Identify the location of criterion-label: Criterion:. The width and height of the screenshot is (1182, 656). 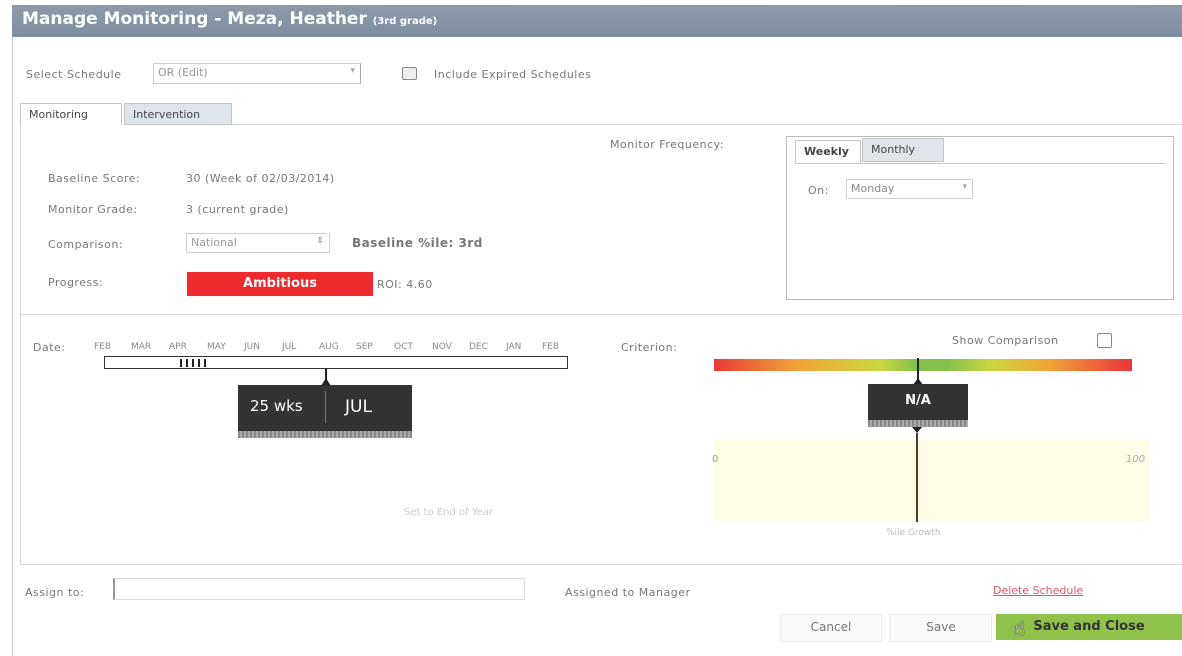
(649, 347).